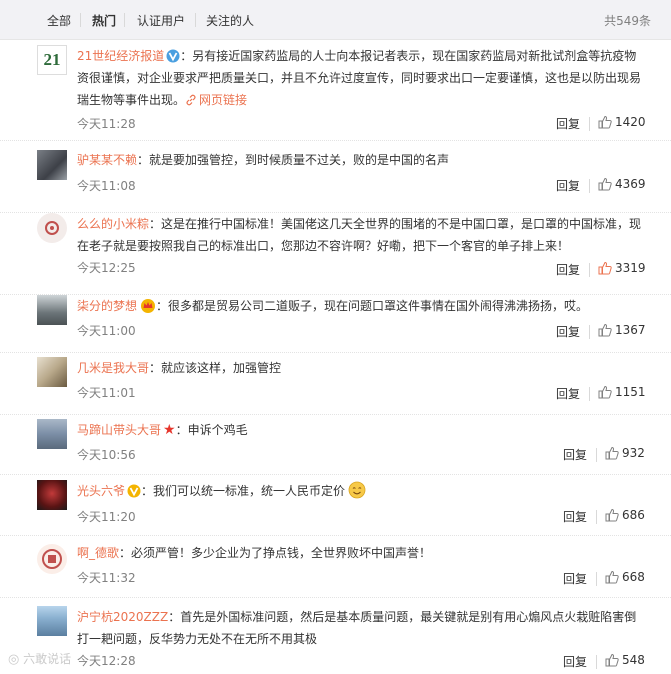  I want to click on username: 柒分的梦想, so click(107, 306).